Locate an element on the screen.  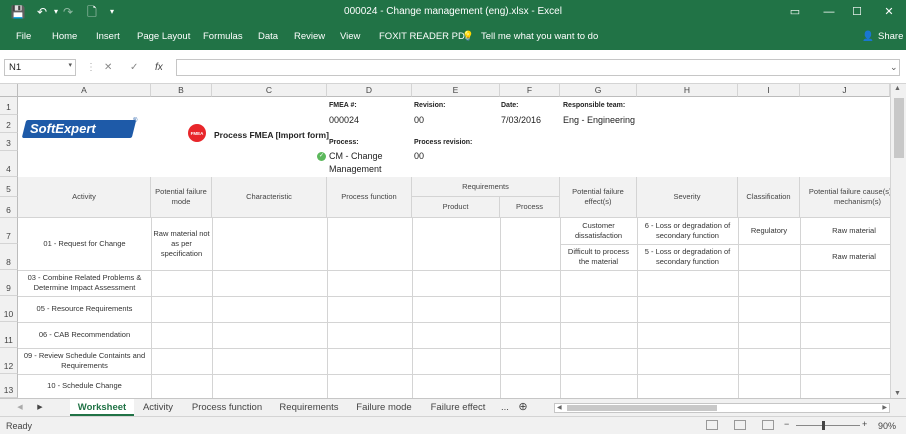
row-header-7: 7 is located at coordinates (9, 231).